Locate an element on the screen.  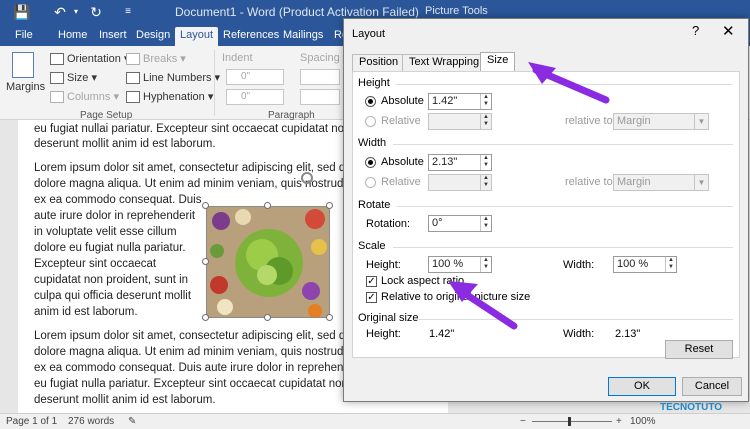
orientation-button: Orientation ▾ is located at coordinates (89, 59).